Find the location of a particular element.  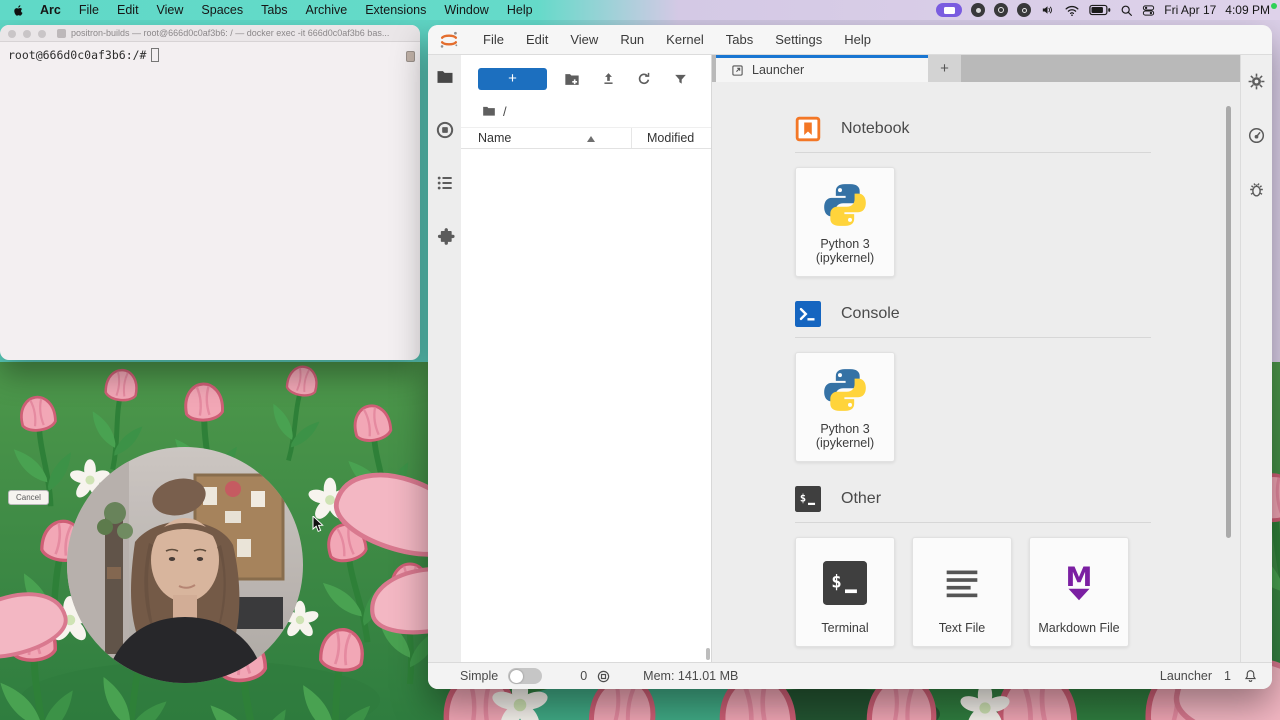

menu-help: Help is located at coordinates (520, 10).